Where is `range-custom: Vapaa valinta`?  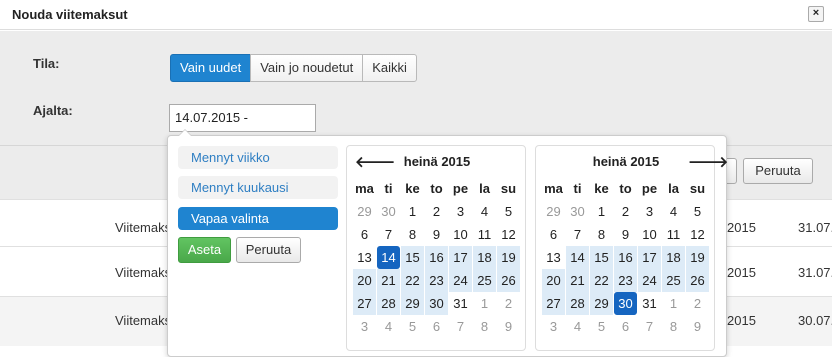 range-custom: Vapaa valinta is located at coordinates (258, 218).